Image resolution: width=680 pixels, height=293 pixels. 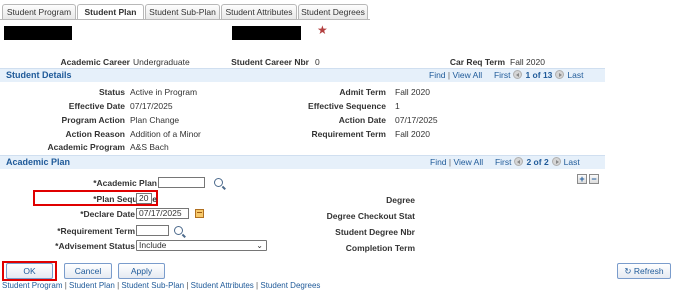 What do you see at coordinates (400, 200) in the screenshot?
I see `degree-label: Degree` at bounding box center [400, 200].